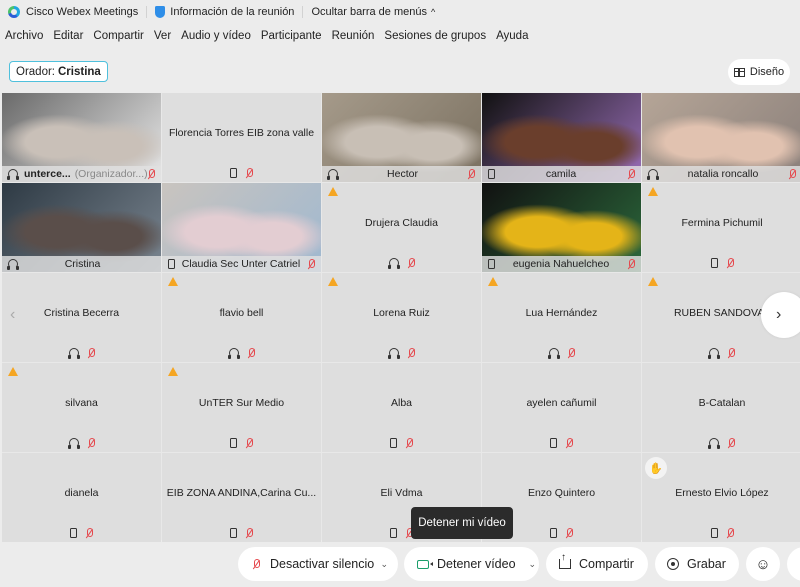  I want to click on participant-name: Claudia Sec Unter Catriel, so click(241, 264).